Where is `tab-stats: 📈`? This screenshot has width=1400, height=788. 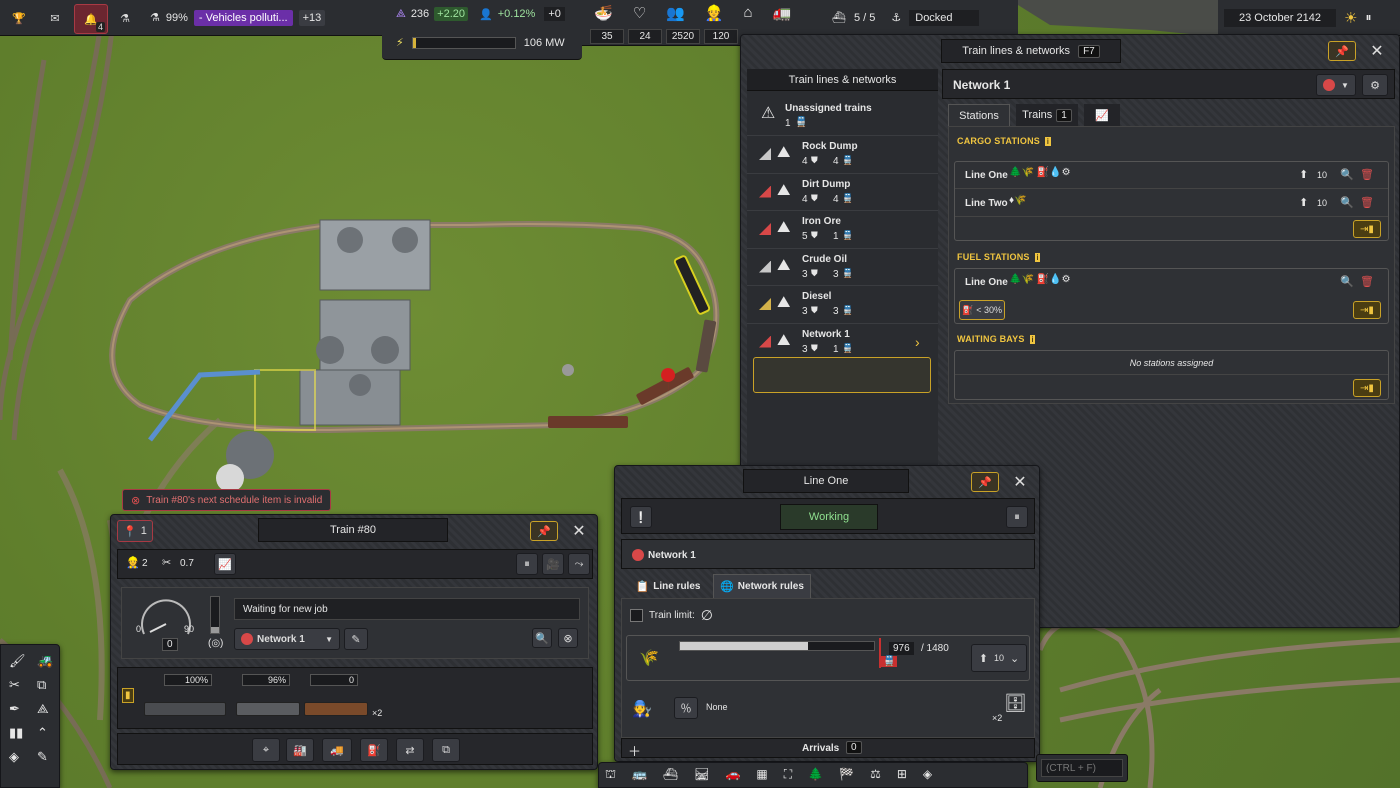 tab-stats: 📈 is located at coordinates (1102, 115).